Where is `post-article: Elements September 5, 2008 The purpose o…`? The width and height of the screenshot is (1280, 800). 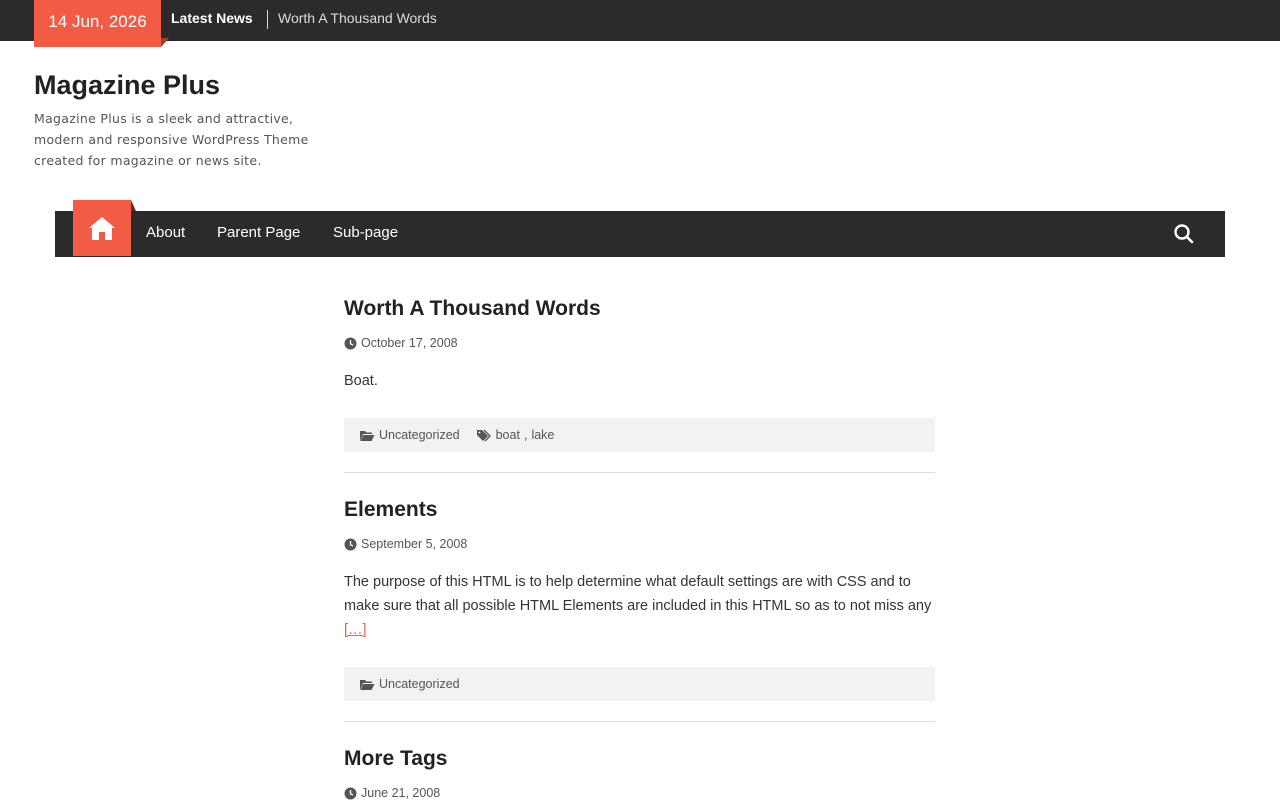
post-article: Elements September 5, 2008 The purpose o… is located at coordinates (639, 613).